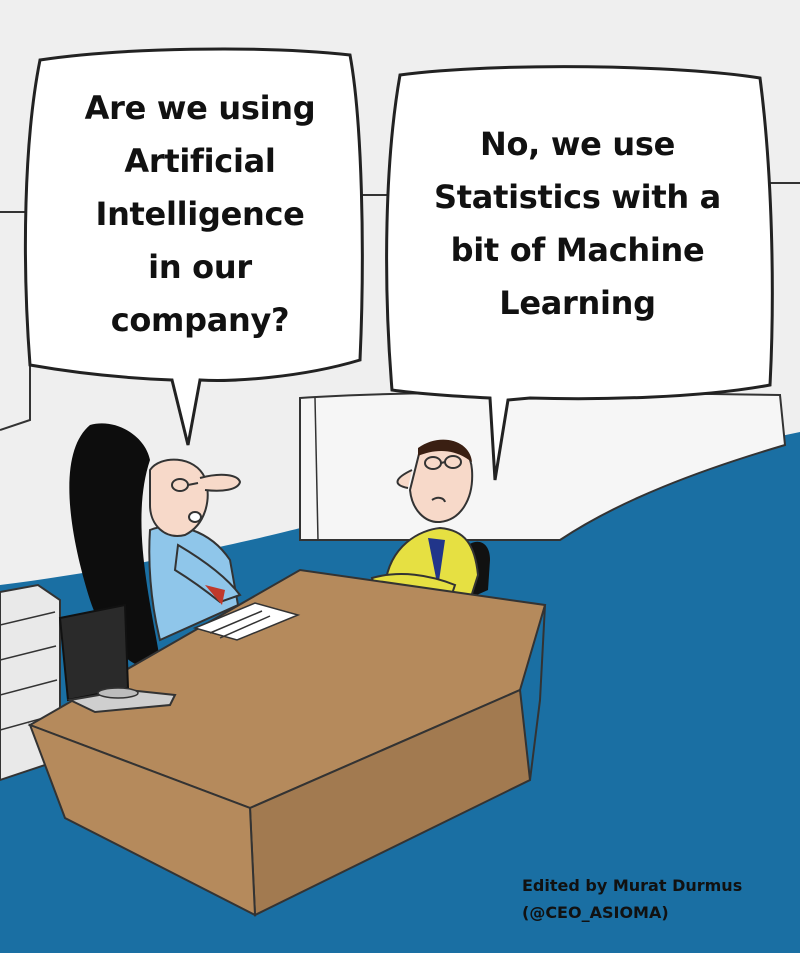 The height and width of the screenshot is (953, 800). Describe the element at coordinates (595, 912) in the screenshot. I see `credit-line-2: (@CEO_ASIOMA)` at that location.